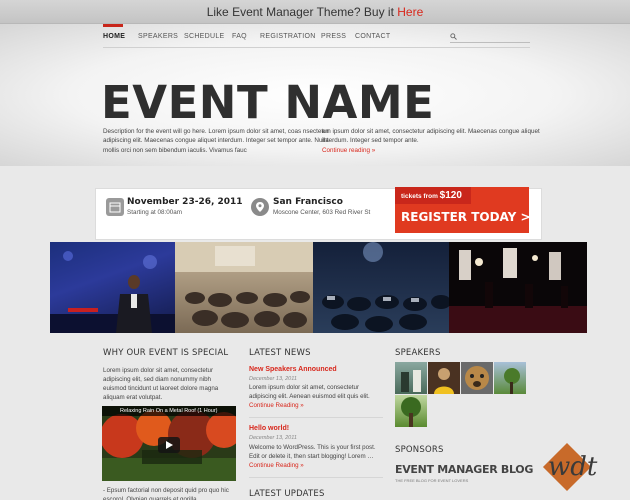 This screenshot has height=500, width=630. I want to click on event-time: Starting at 08:00am, so click(154, 212).